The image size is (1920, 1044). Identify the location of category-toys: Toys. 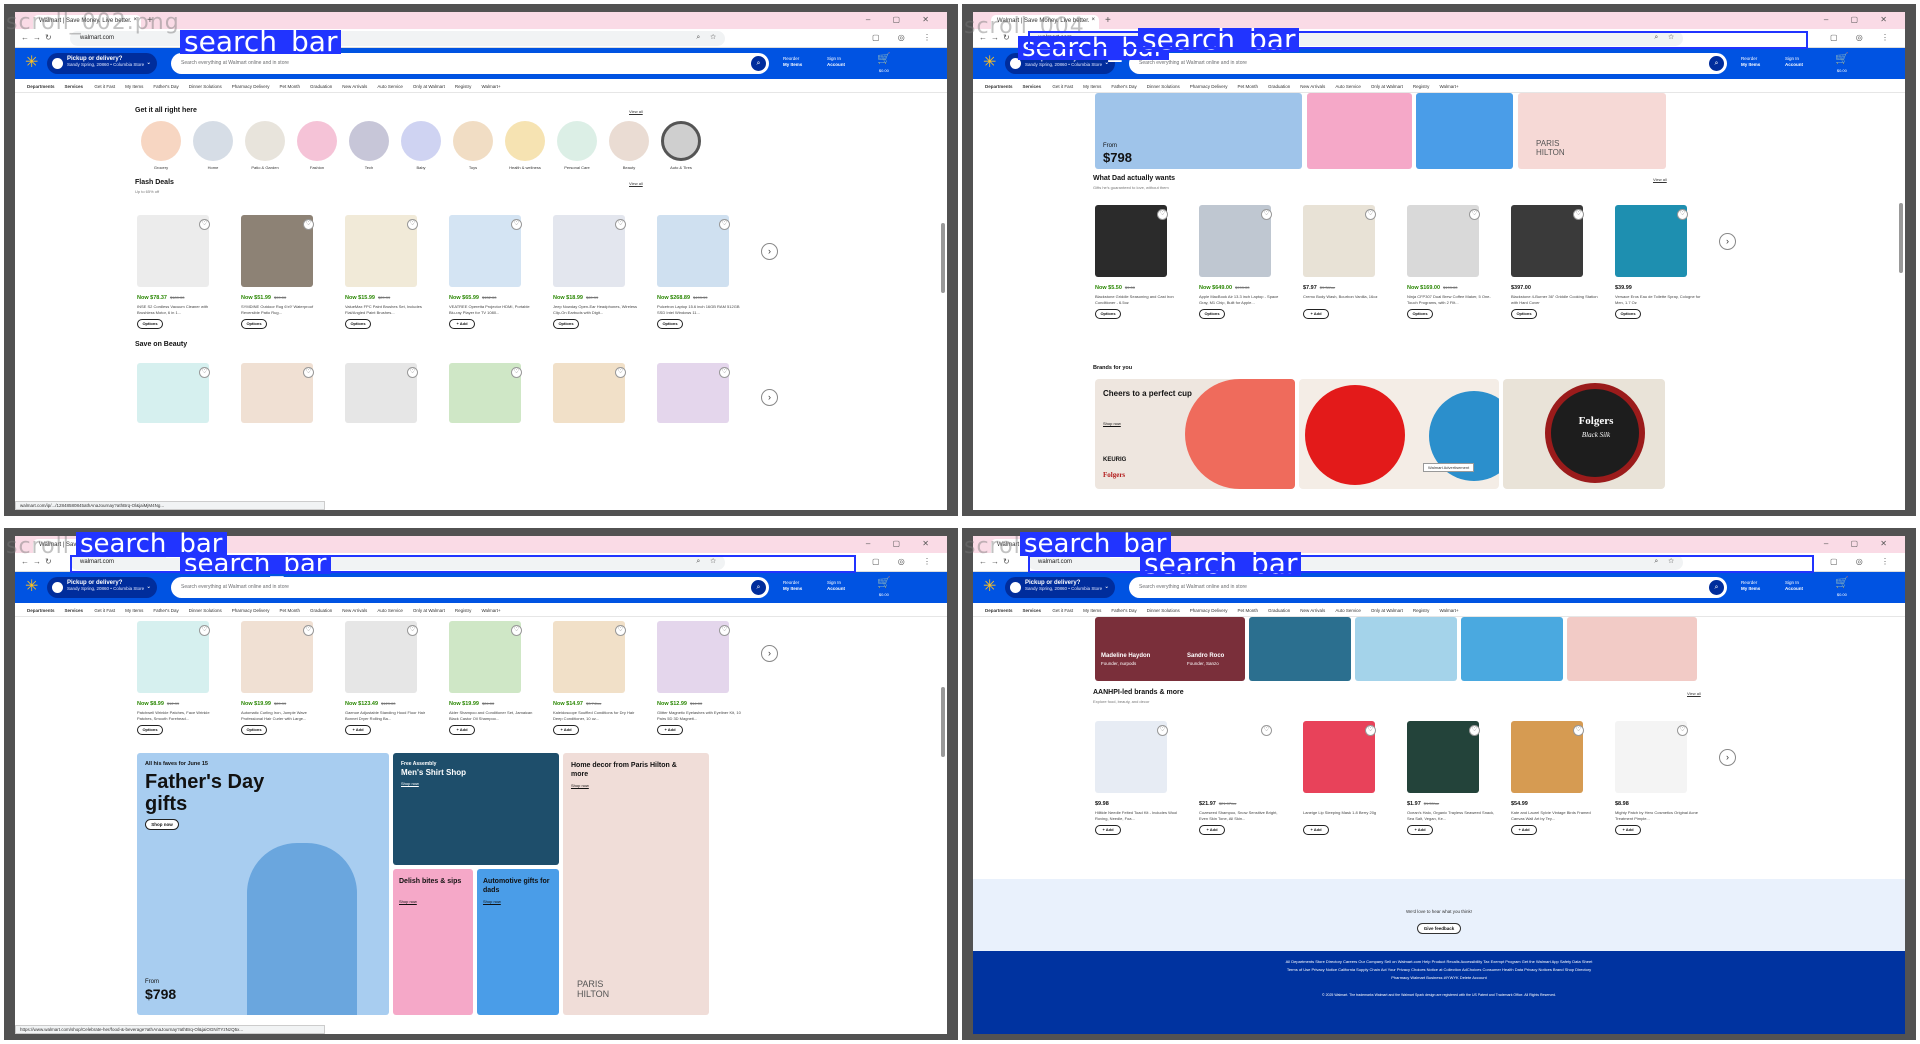
(473, 148).